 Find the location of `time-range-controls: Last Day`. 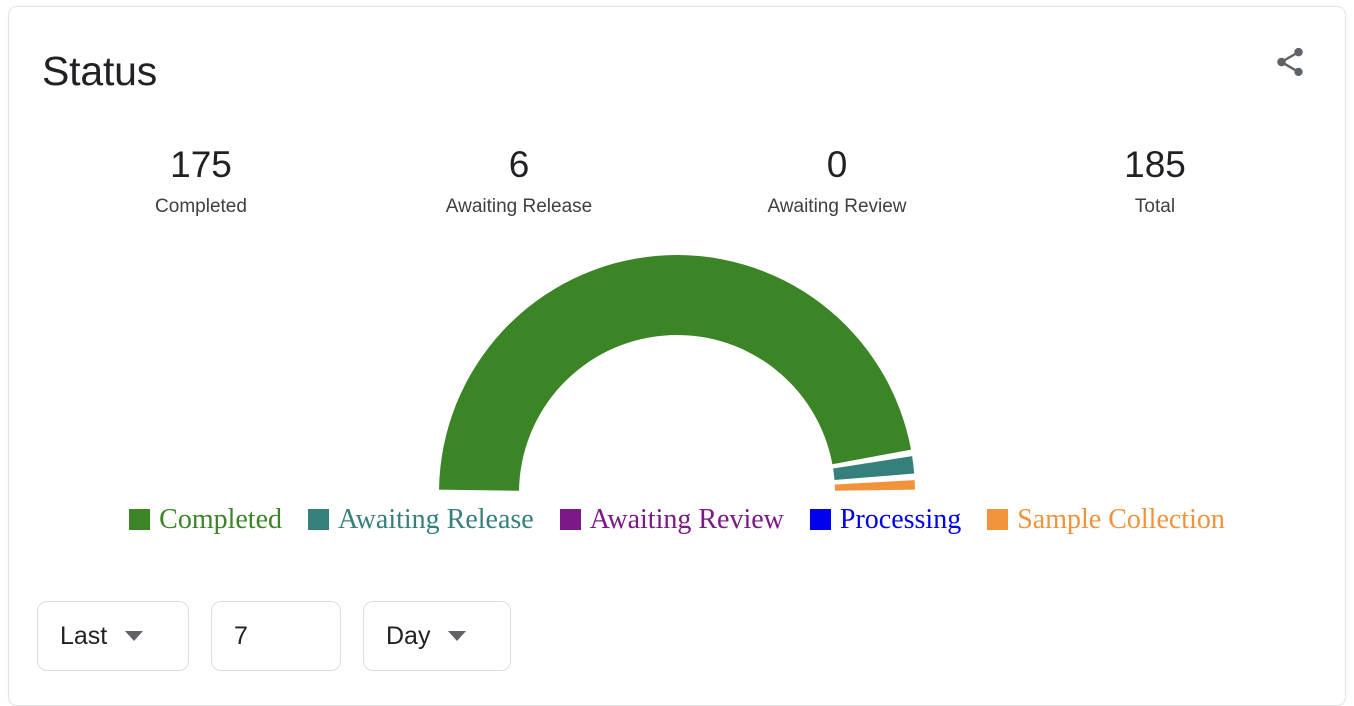

time-range-controls: Last Day is located at coordinates (274, 636).